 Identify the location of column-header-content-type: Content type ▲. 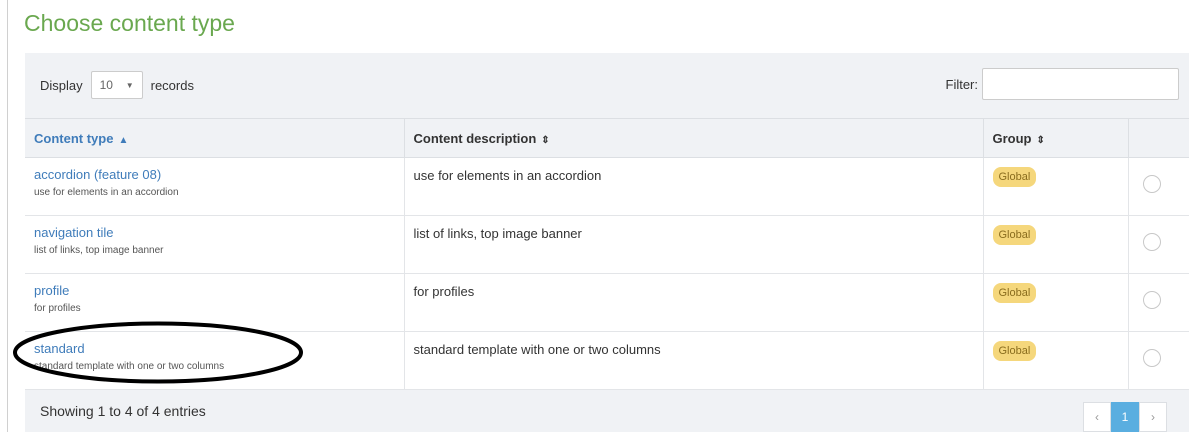
(215, 138).